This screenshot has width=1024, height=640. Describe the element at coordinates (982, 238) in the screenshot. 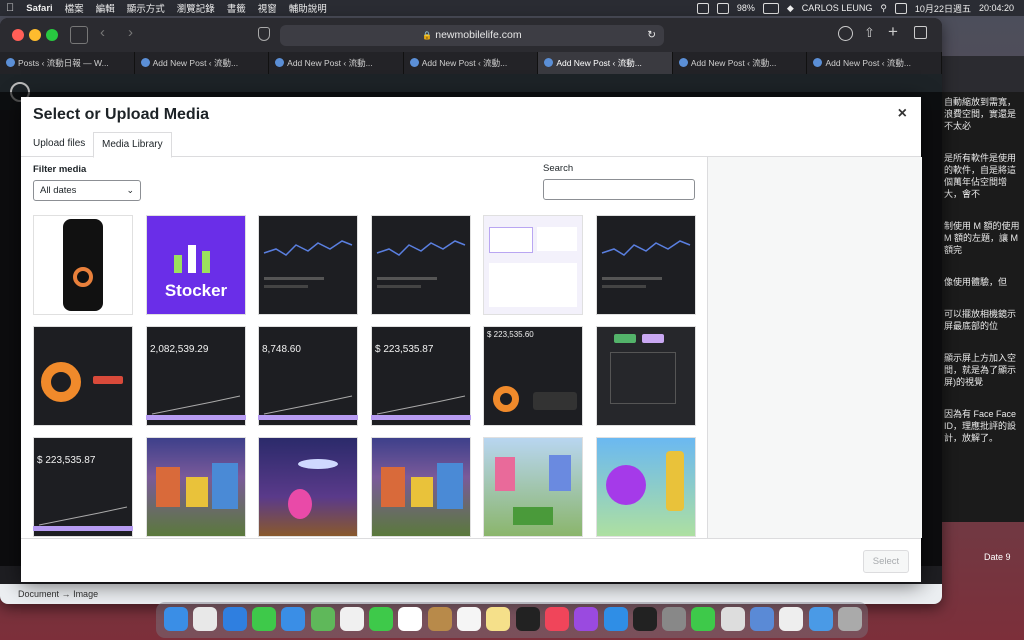

I see `article-paragraph: 制使用 M 額的使用 M 額的左題，讓 M 額完` at that location.